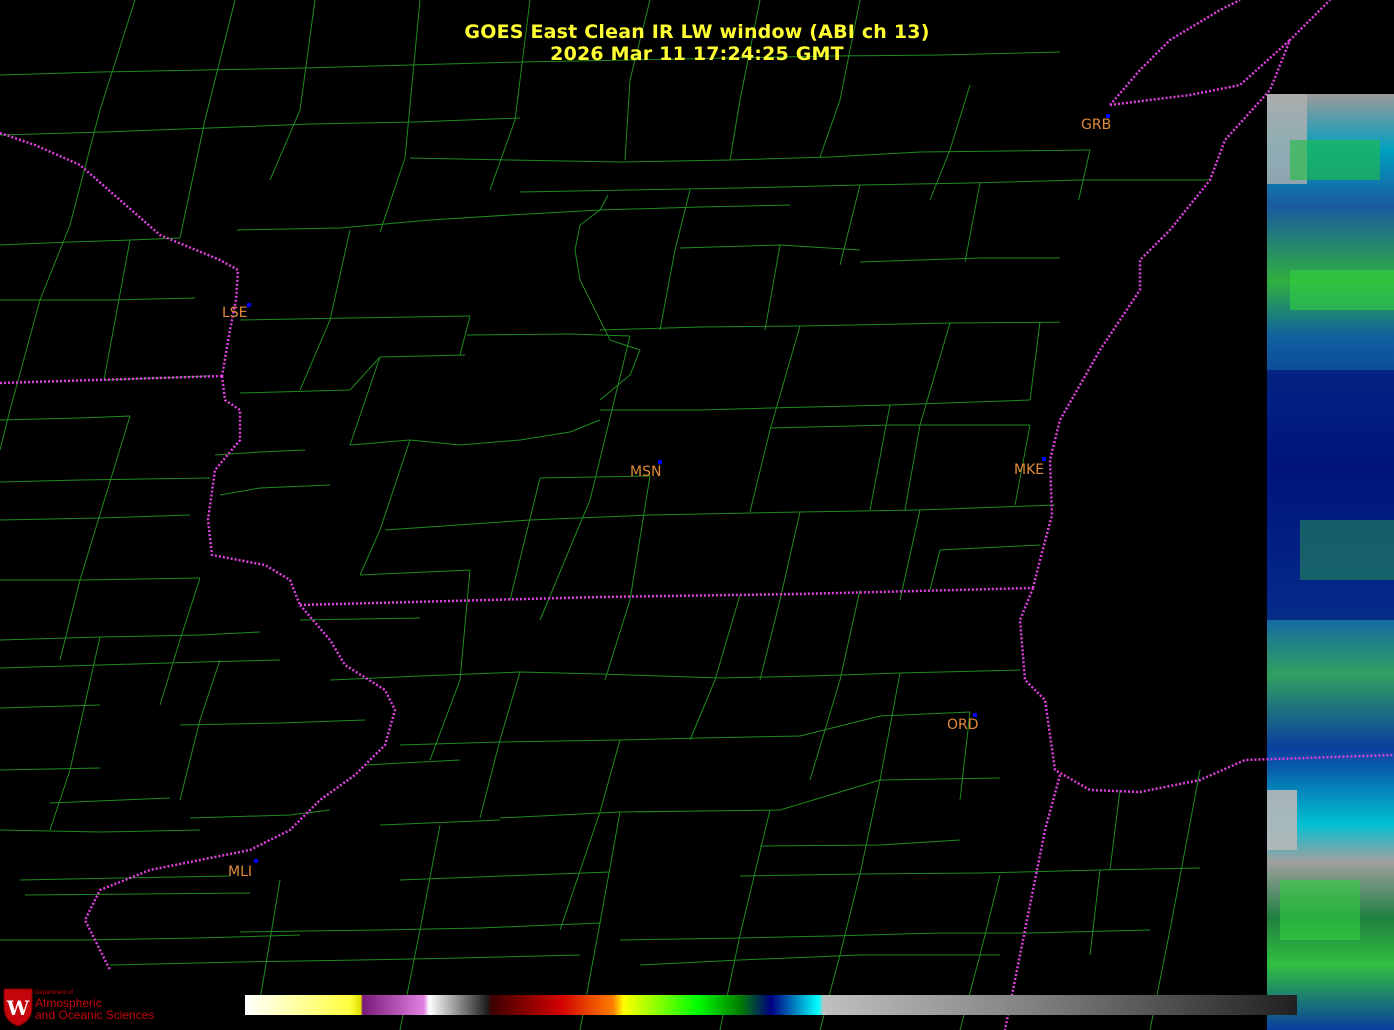 This screenshot has height=1030, width=1394. What do you see at coordinates (697, 54) in the screenshot?
I see `map-timestamp: 2026 Mar 11 17:24:25 GMT` at bounding box center [697, 54].